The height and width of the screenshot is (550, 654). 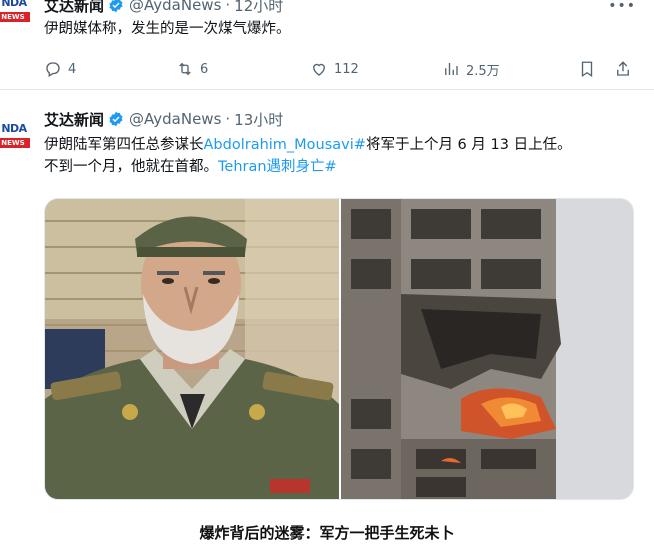 I want to click on more-icon: •••, so click(x=622, y=7).